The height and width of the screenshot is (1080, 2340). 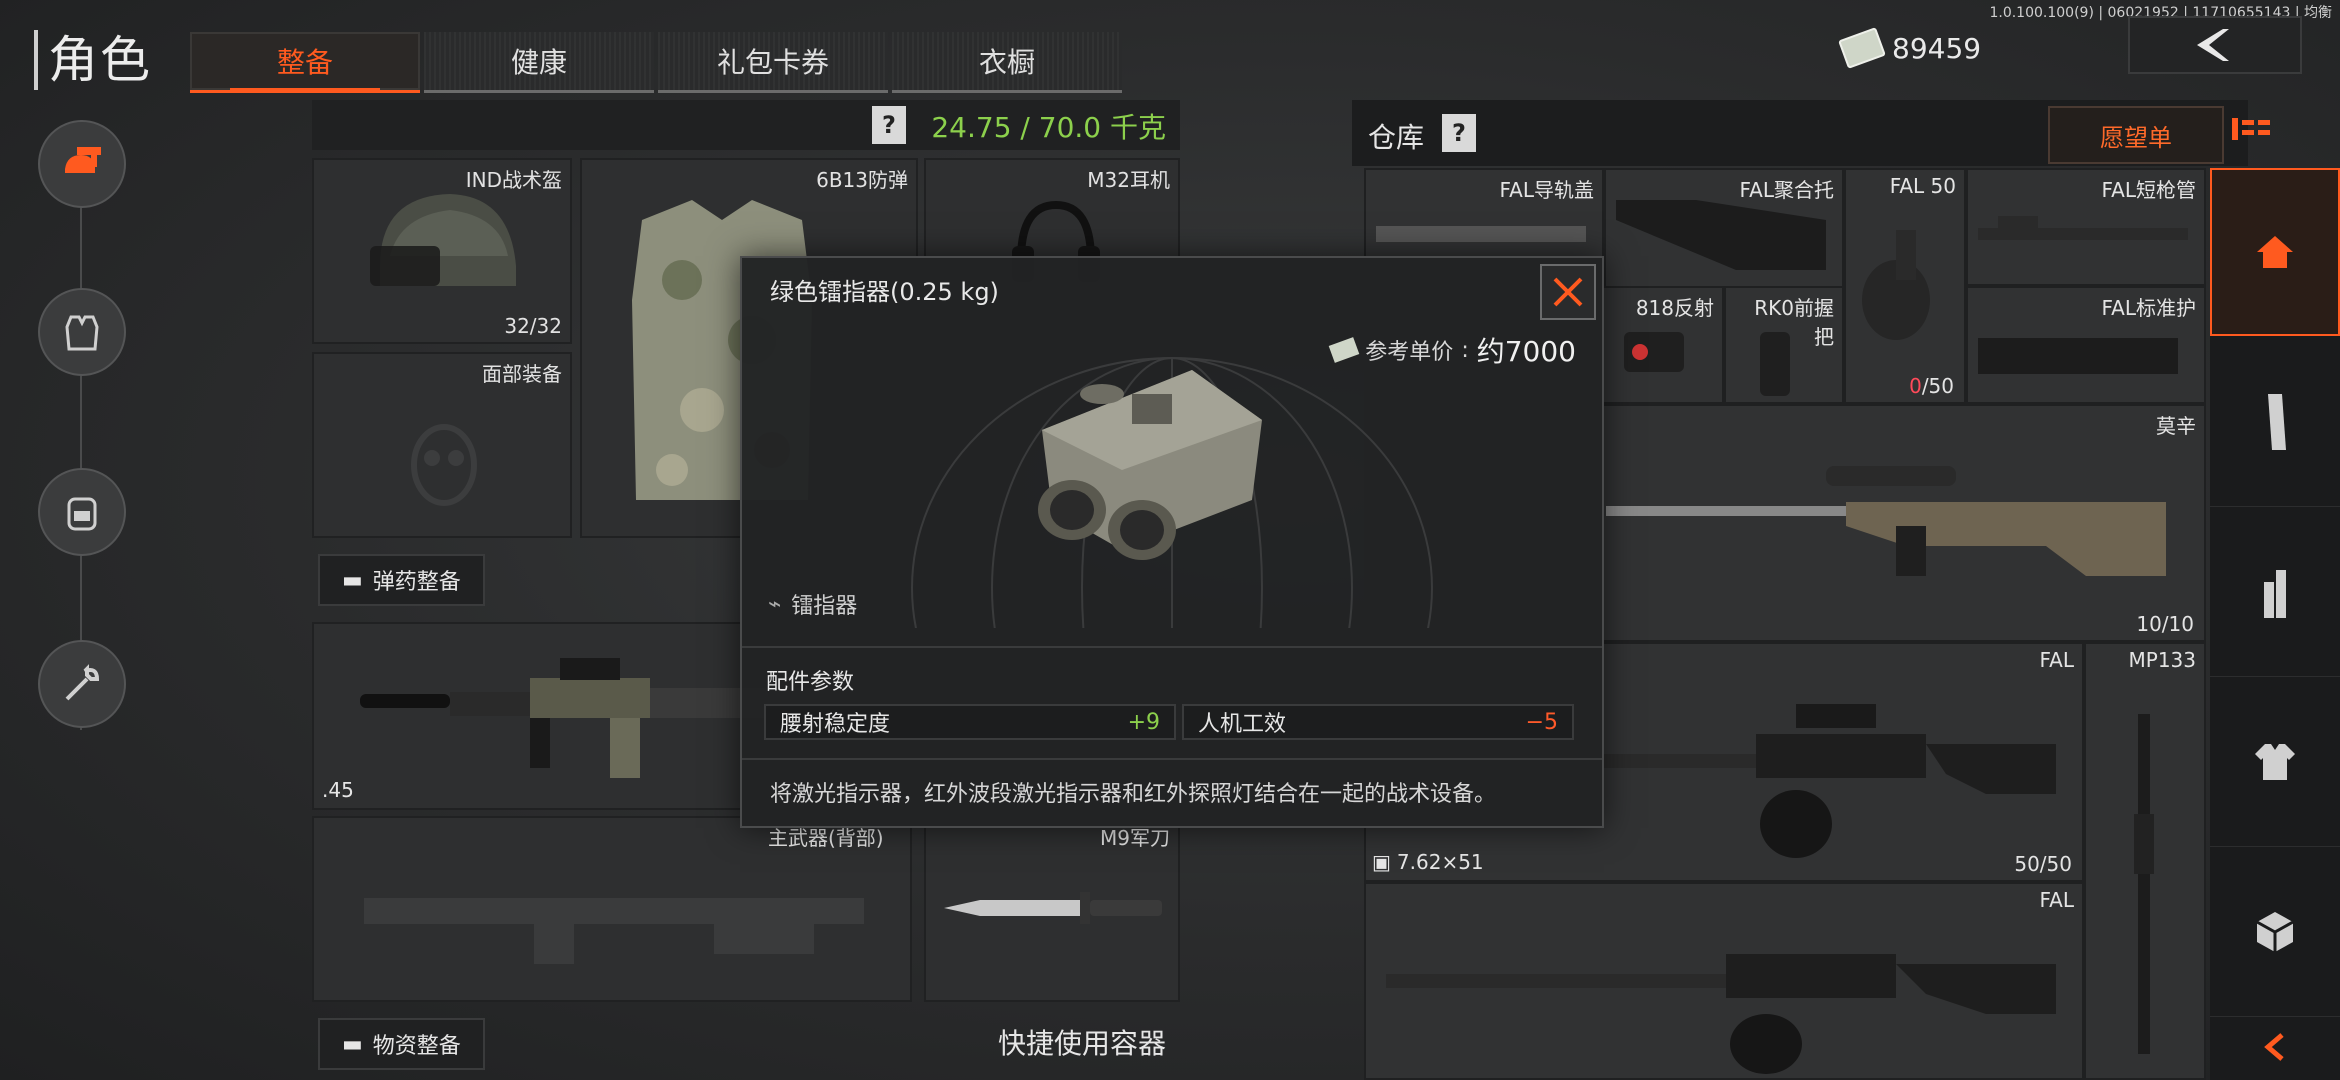 I want to click on filter-home, so click(x=2275, y=252).